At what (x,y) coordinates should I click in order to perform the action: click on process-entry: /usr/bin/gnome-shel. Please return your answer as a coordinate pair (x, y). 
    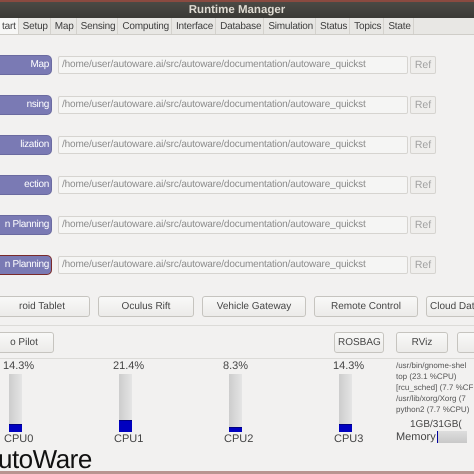
    Looking at the image, I should click on (432, 365).